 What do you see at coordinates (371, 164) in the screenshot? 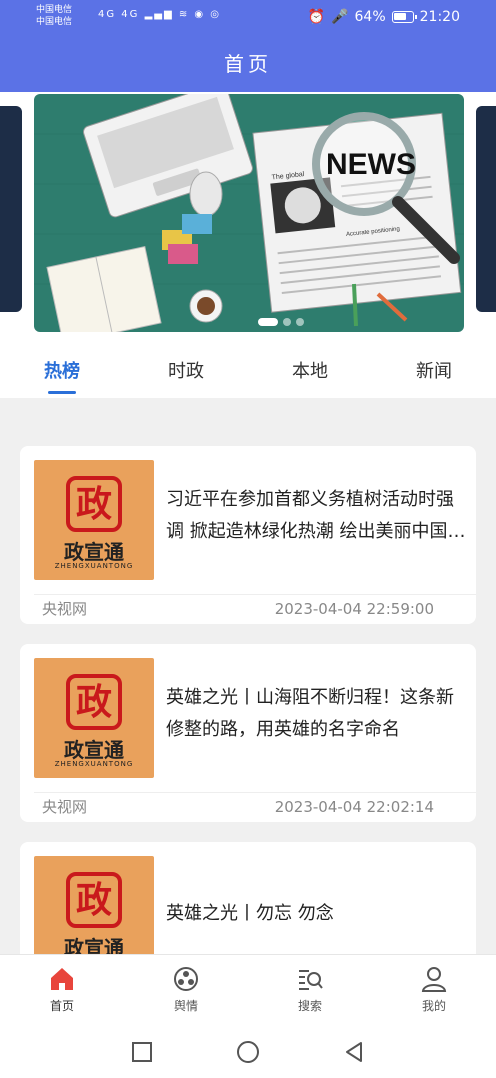
I see `banner-headline: NEWS` at bounding box center [371, 164].